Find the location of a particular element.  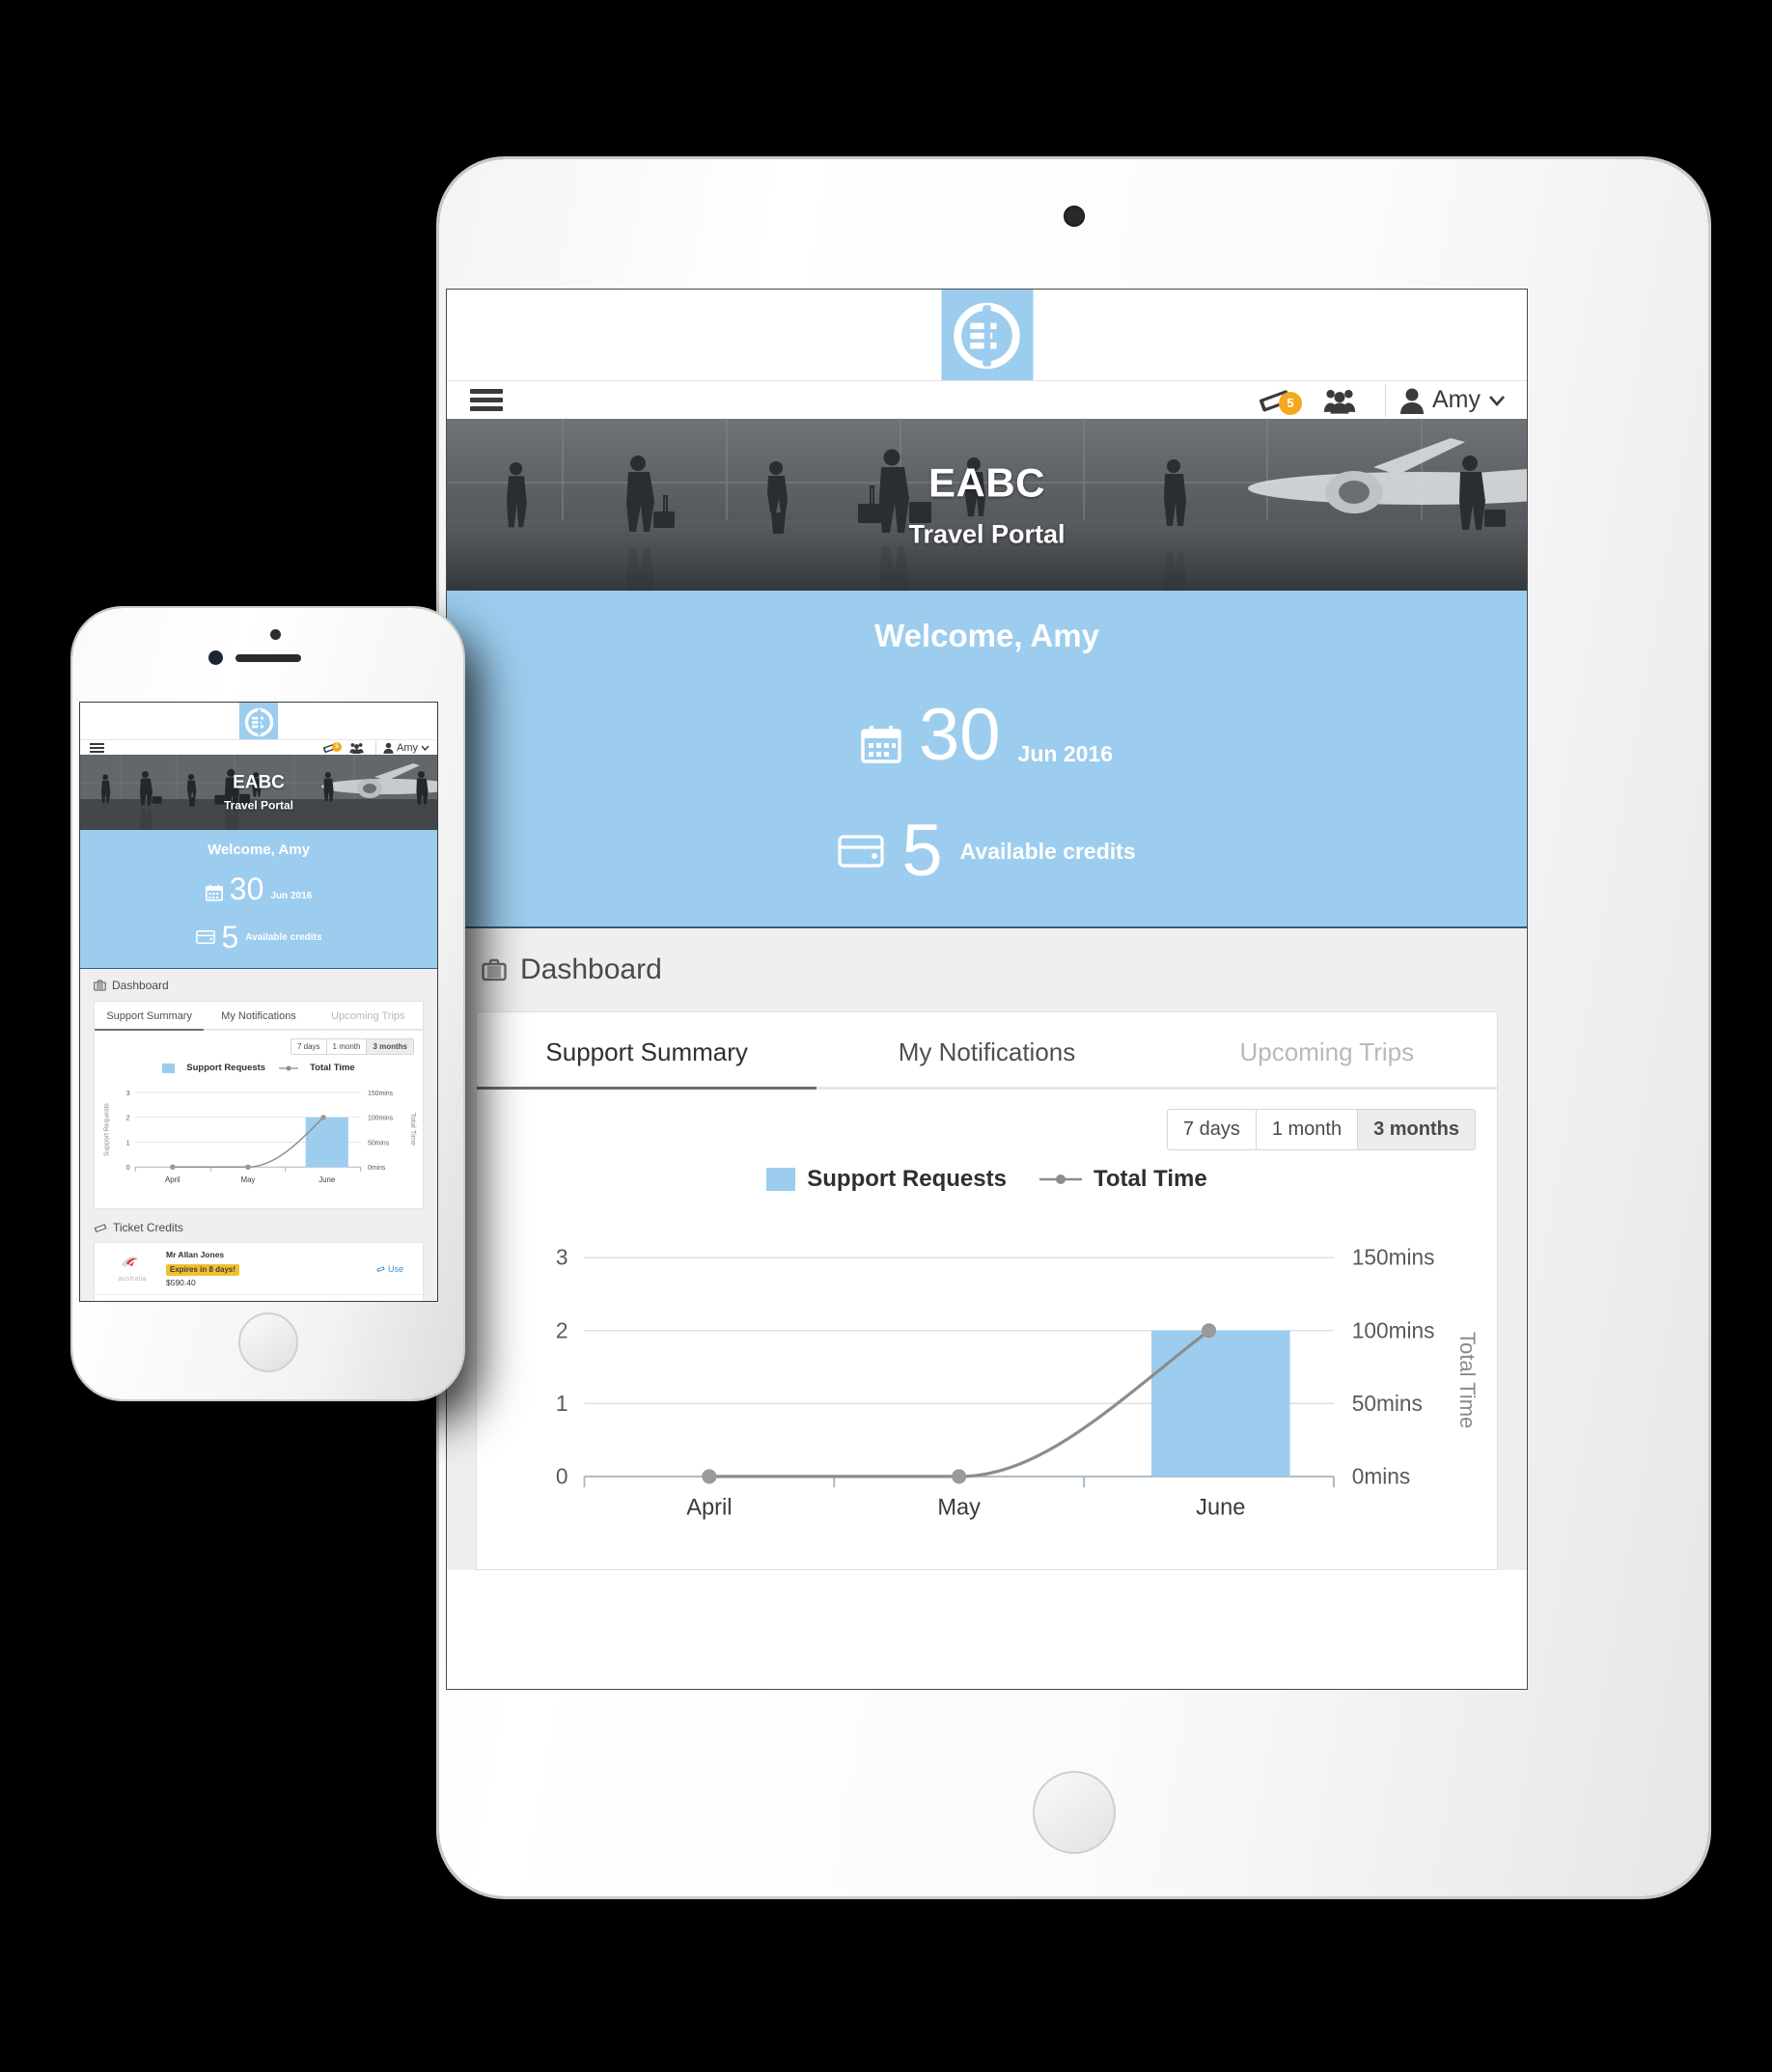

use-credit-button: Use is located at coordinates (390, 1269).